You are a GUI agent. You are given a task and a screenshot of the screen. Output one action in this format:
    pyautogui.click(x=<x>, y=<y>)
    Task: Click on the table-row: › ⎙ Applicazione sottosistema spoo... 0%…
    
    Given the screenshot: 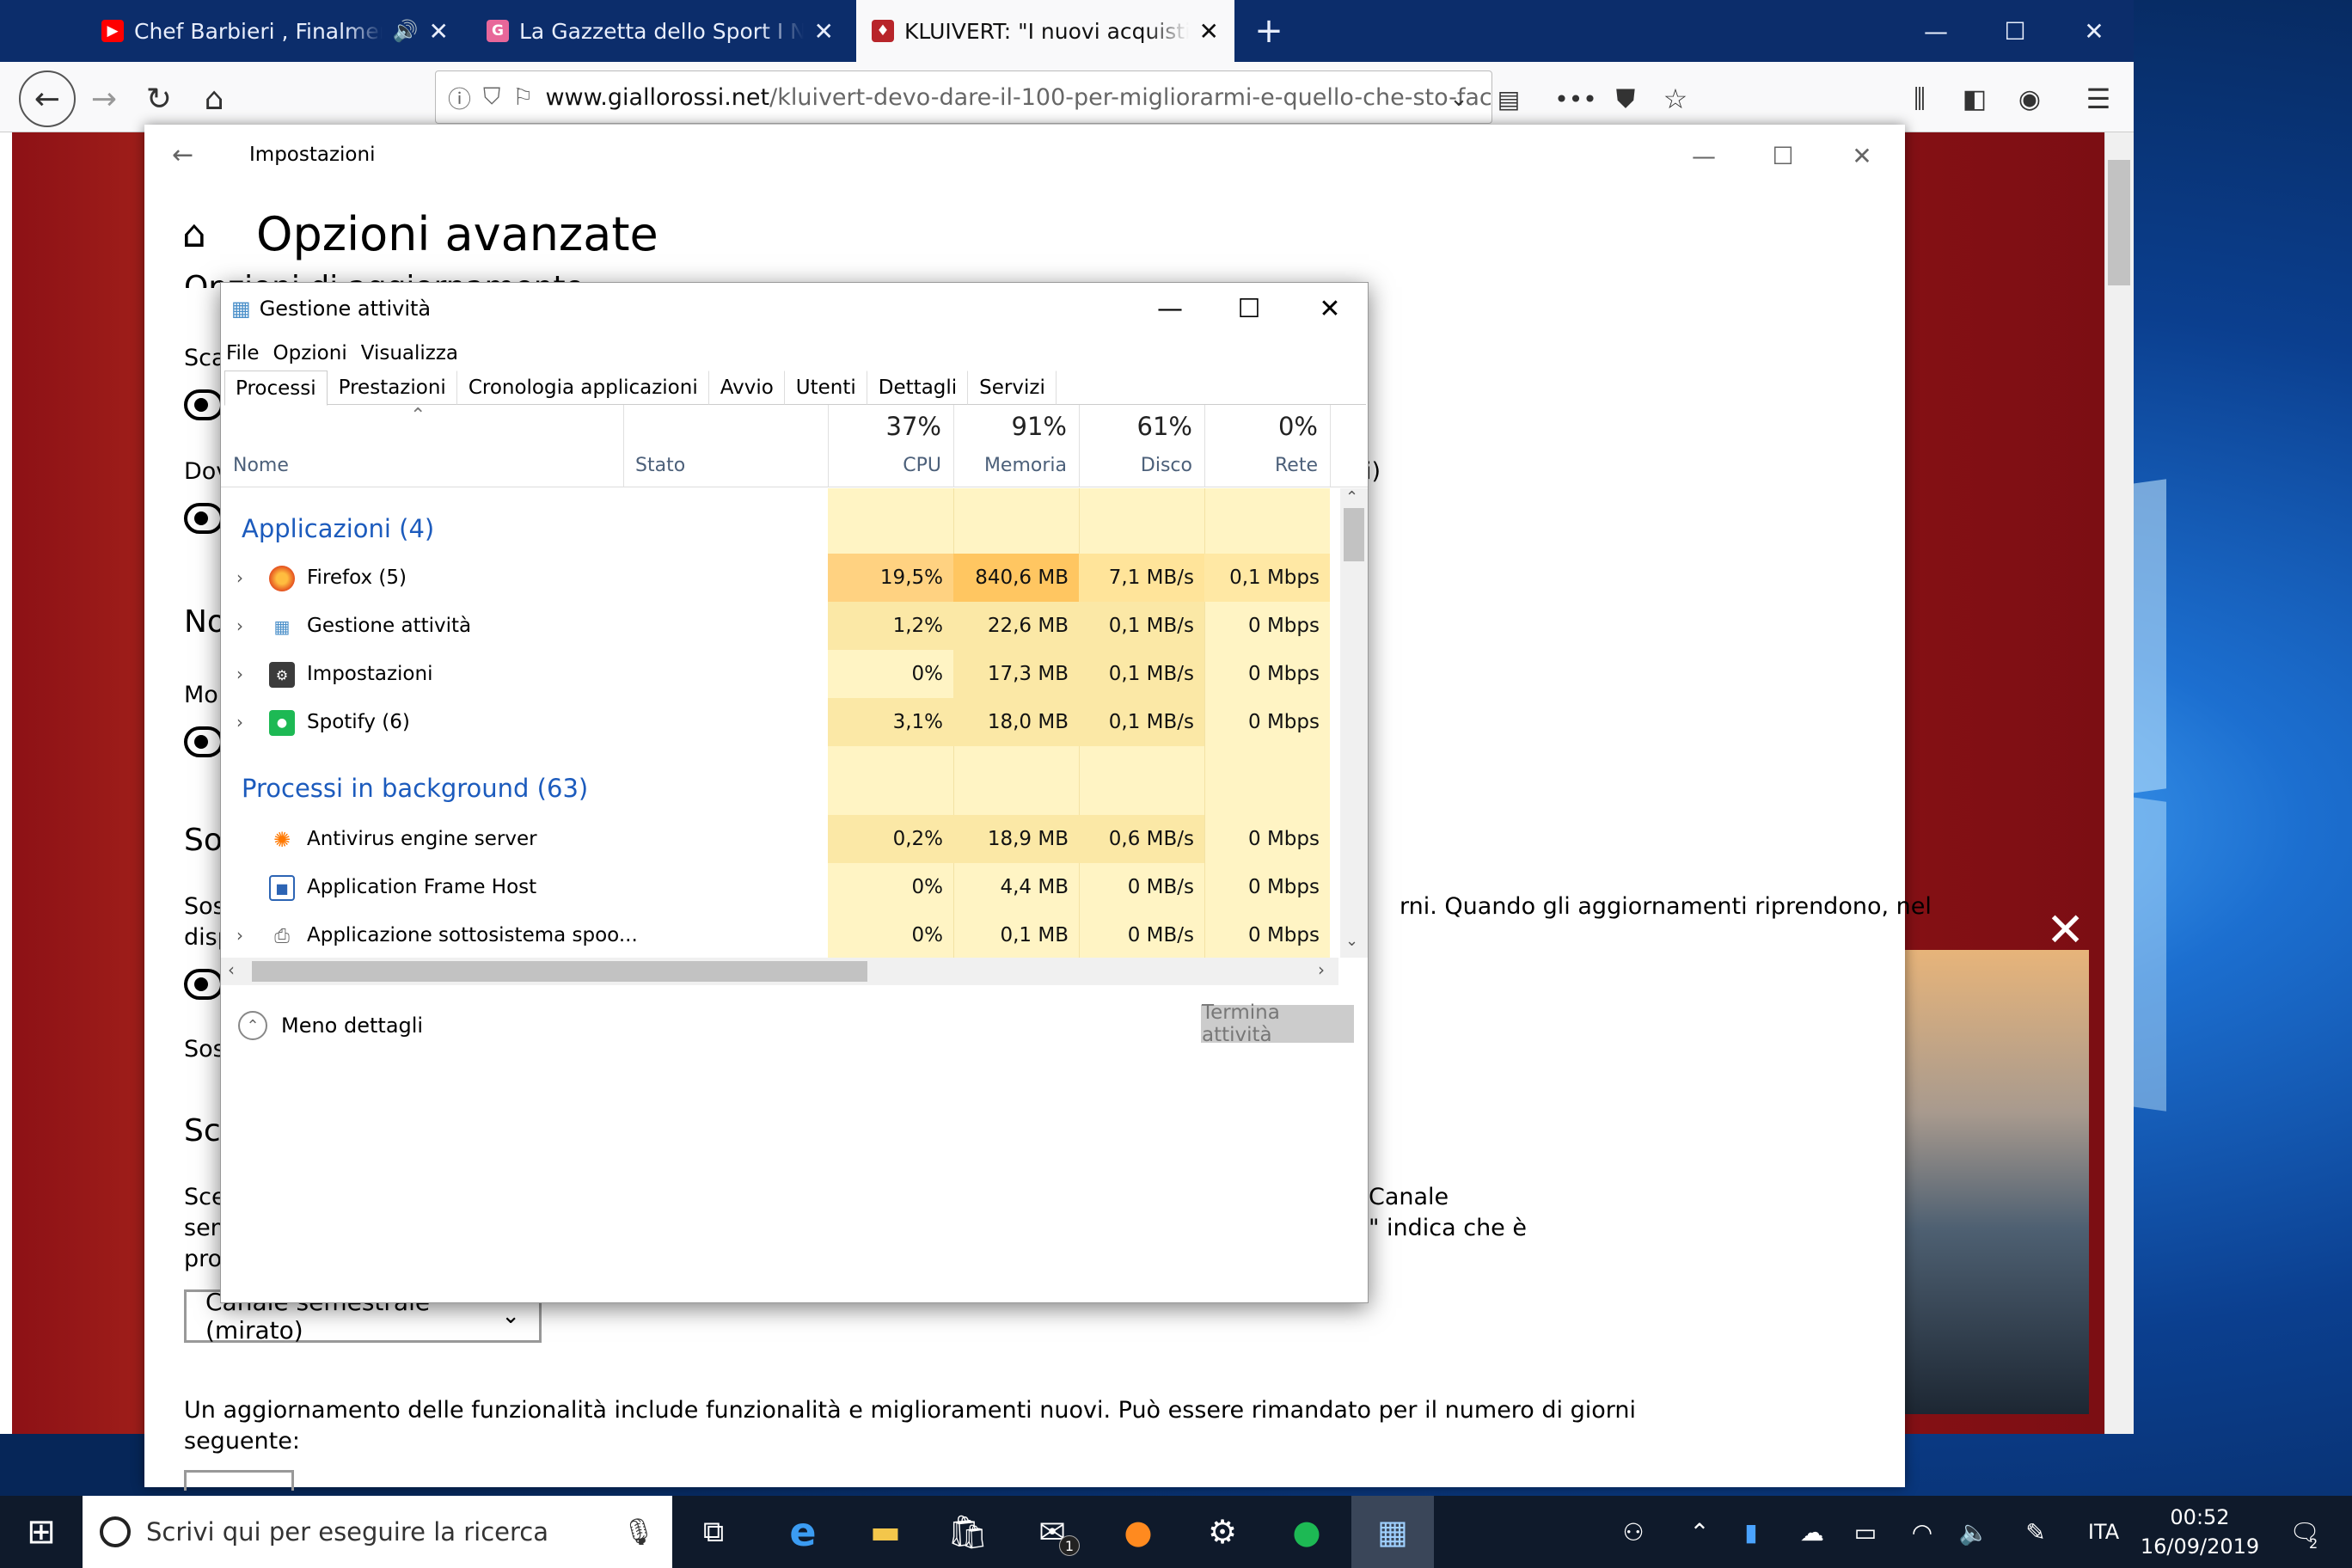 What is the action you would take?
    pyautogui.click(x=779, y=934)
    